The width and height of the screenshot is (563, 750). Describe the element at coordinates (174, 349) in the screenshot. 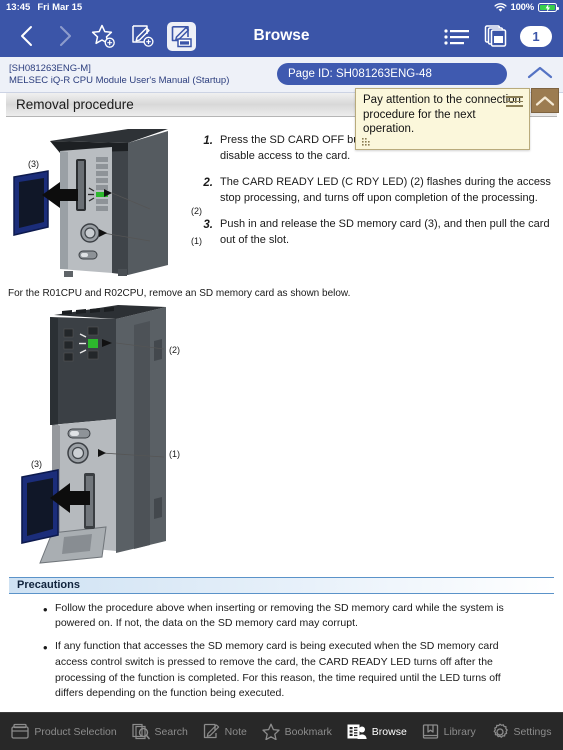

I see `figure2-callout-2: (2)` at that location.